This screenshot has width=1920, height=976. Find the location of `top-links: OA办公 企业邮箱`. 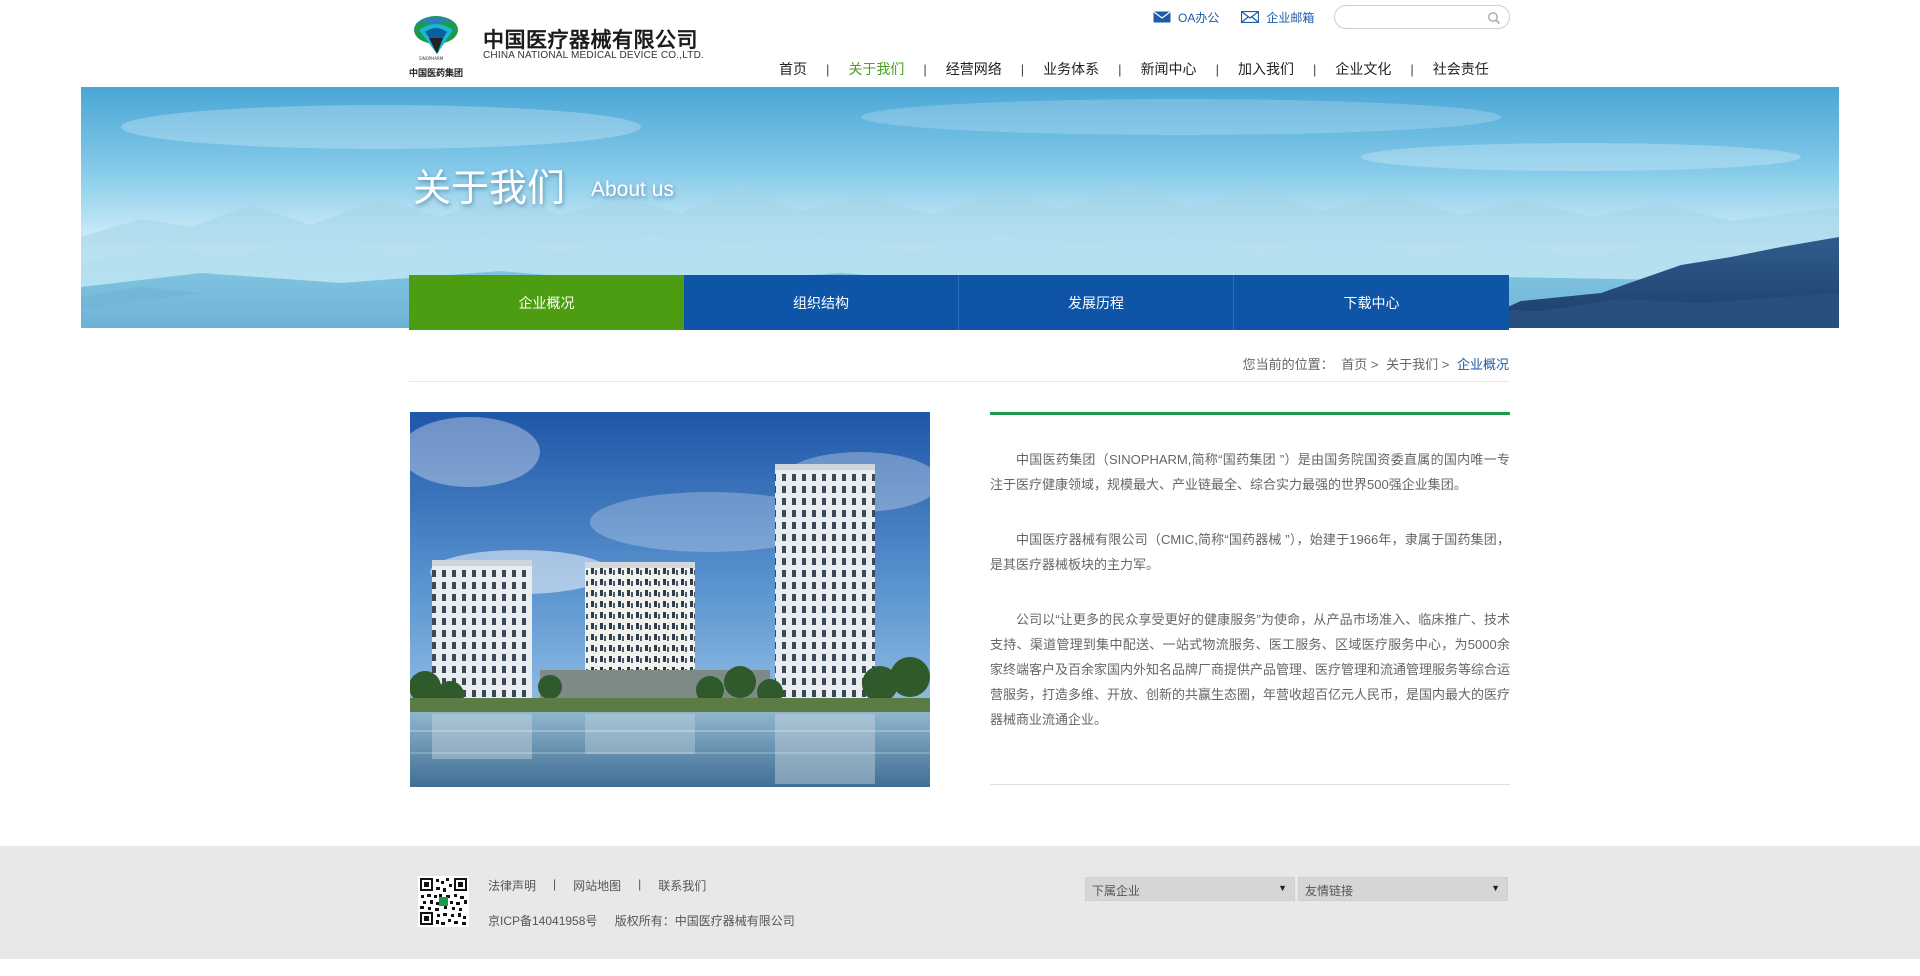

top-links: OA办公 企业邮箱 is located at coordinates (1244, 17).